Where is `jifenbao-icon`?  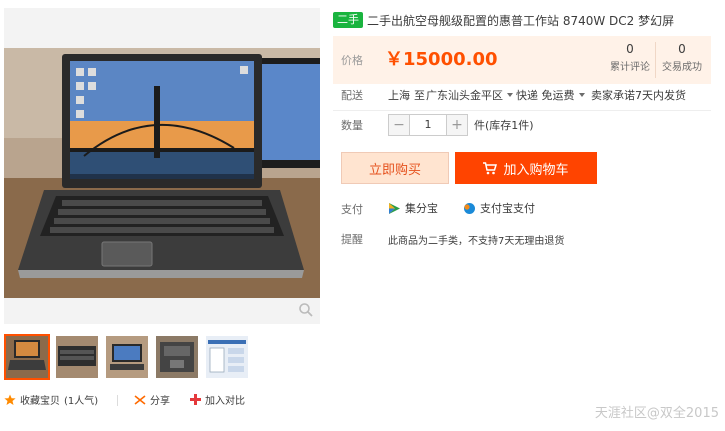
jifenbao-icon is located at coordinates (394, 208).